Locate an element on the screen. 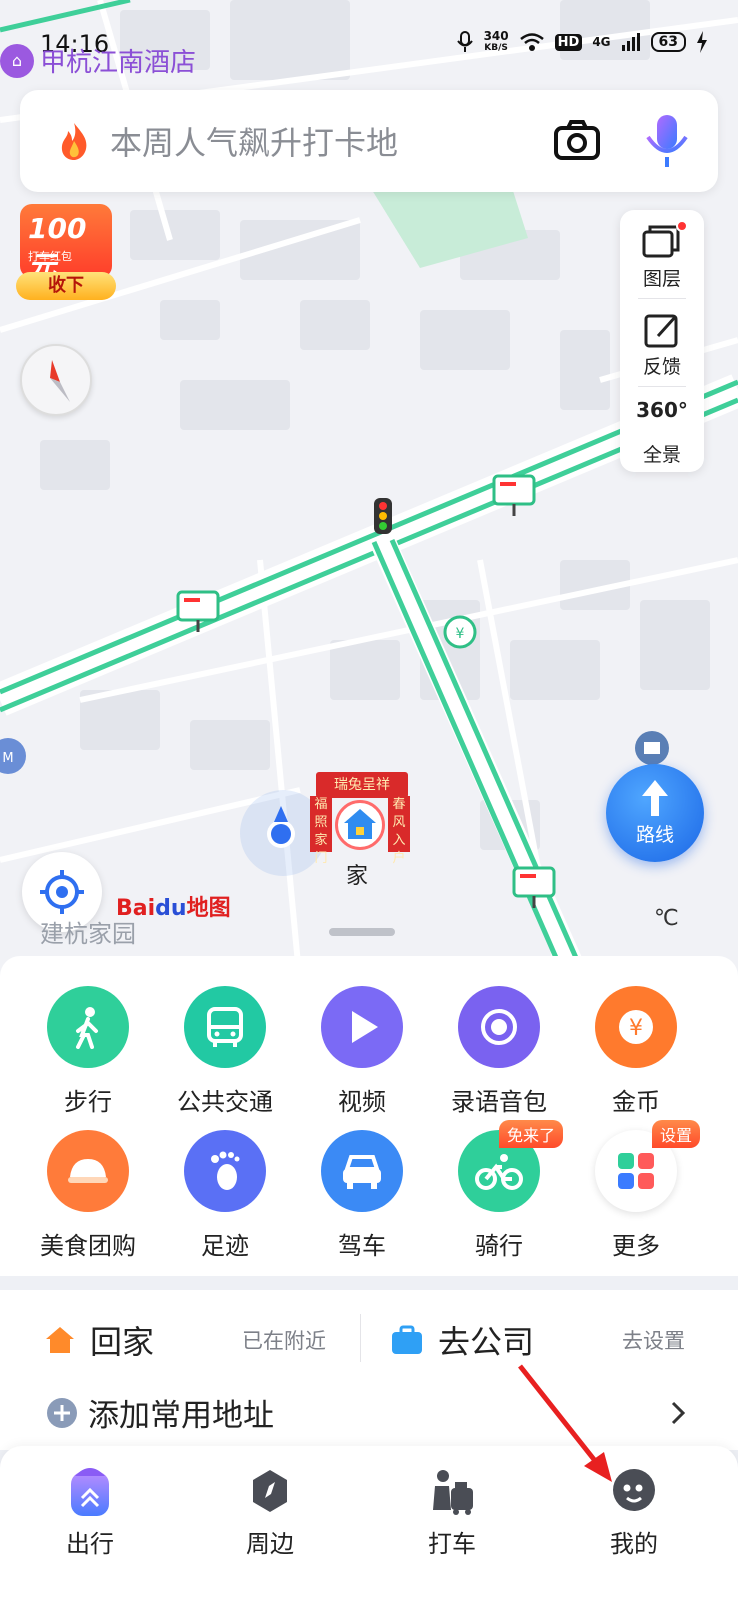 The width and height of the screenshot is (738, 1600). svg-text: M is located at coordinates (7, 758).